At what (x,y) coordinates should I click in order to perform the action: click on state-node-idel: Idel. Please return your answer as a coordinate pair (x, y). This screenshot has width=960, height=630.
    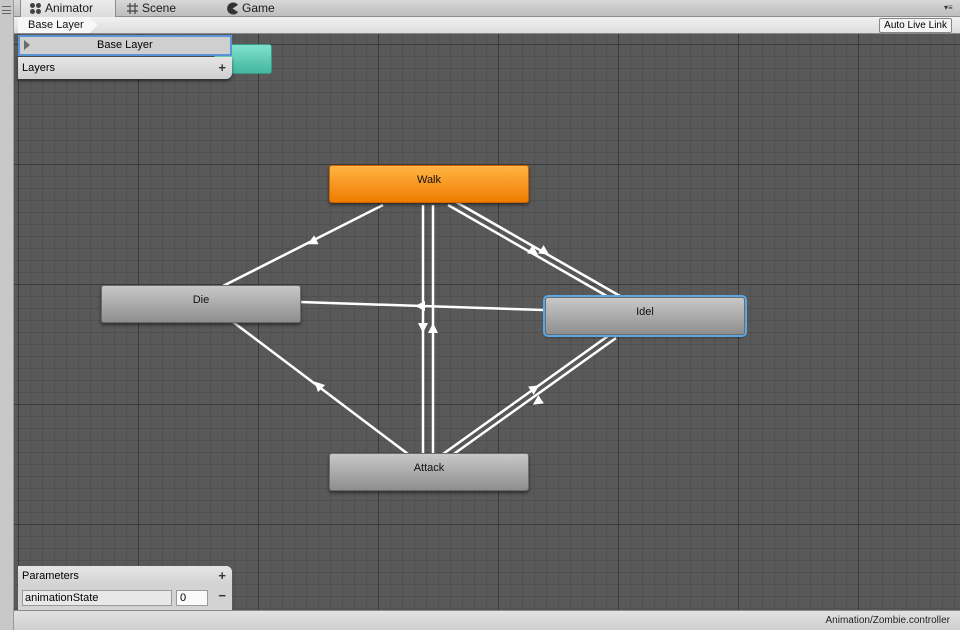
    Looking at the image, I should click on (645, 316).